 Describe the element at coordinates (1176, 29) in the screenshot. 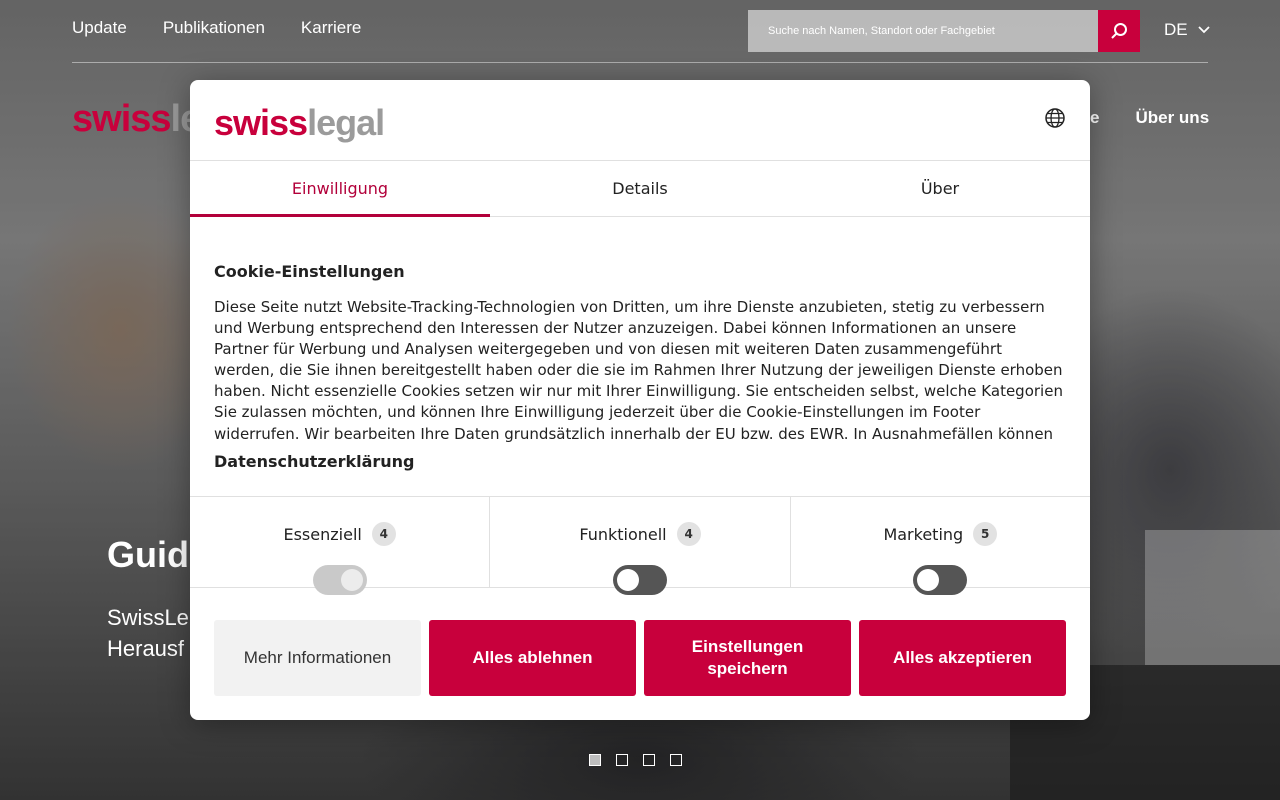

I see `language-label: DE` at that location.